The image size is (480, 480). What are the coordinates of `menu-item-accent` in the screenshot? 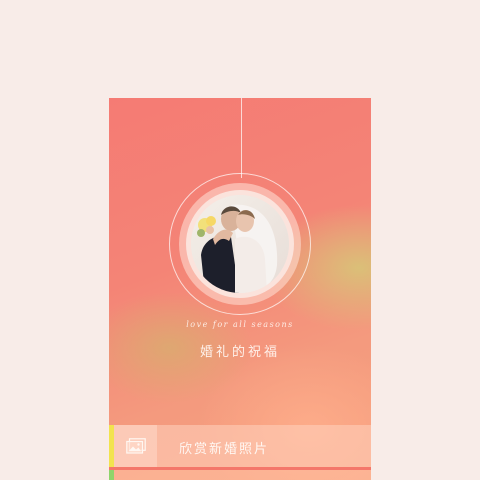 It's located at (111, 475).